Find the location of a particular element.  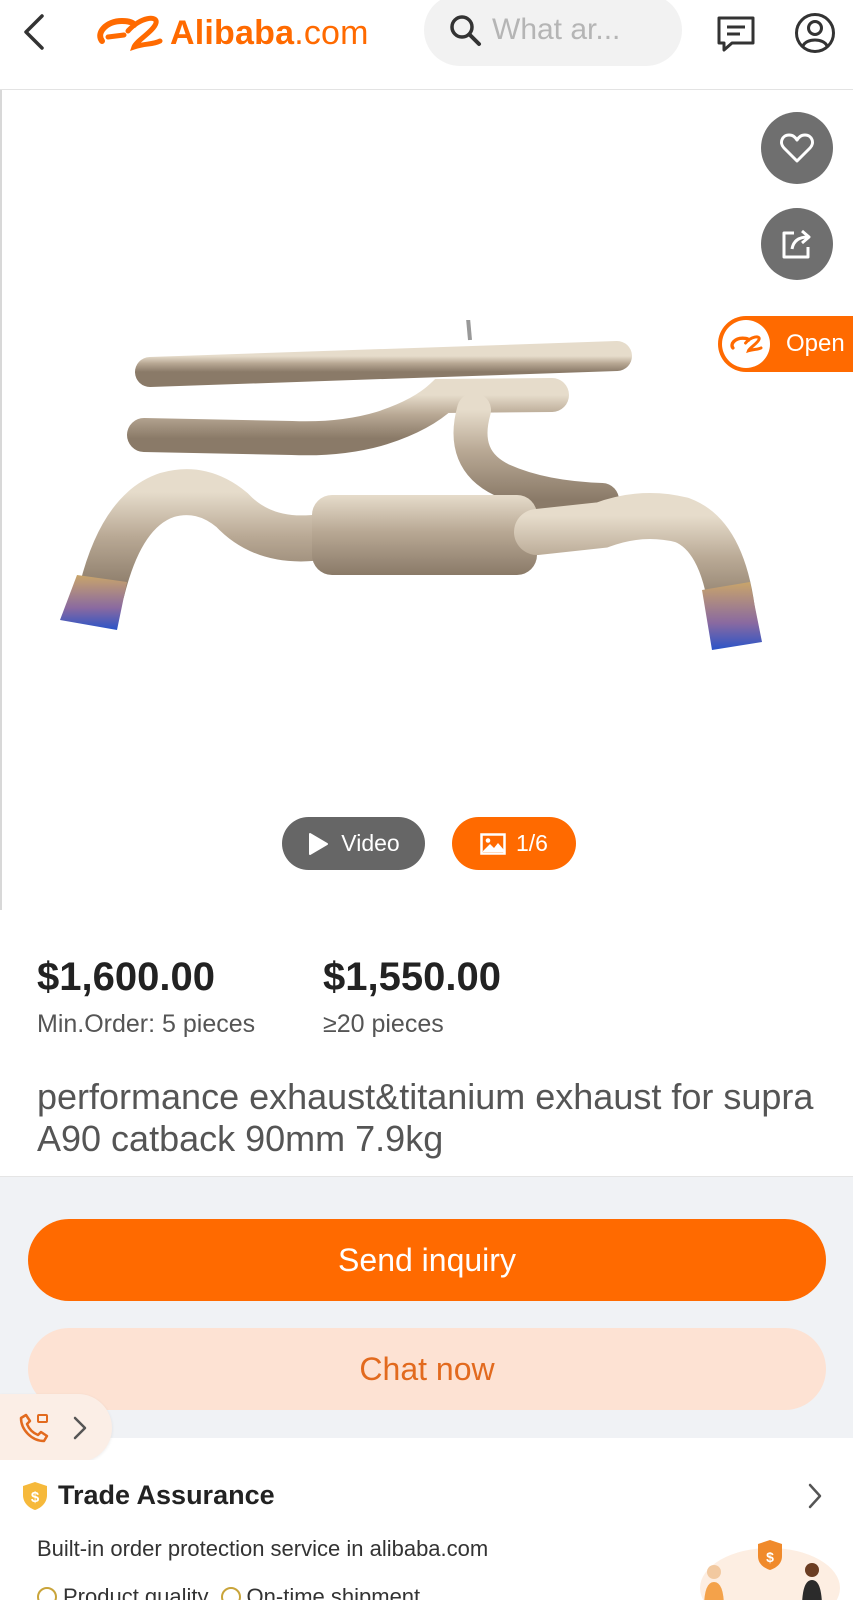

play-icon is located at coordinates (319, 843).